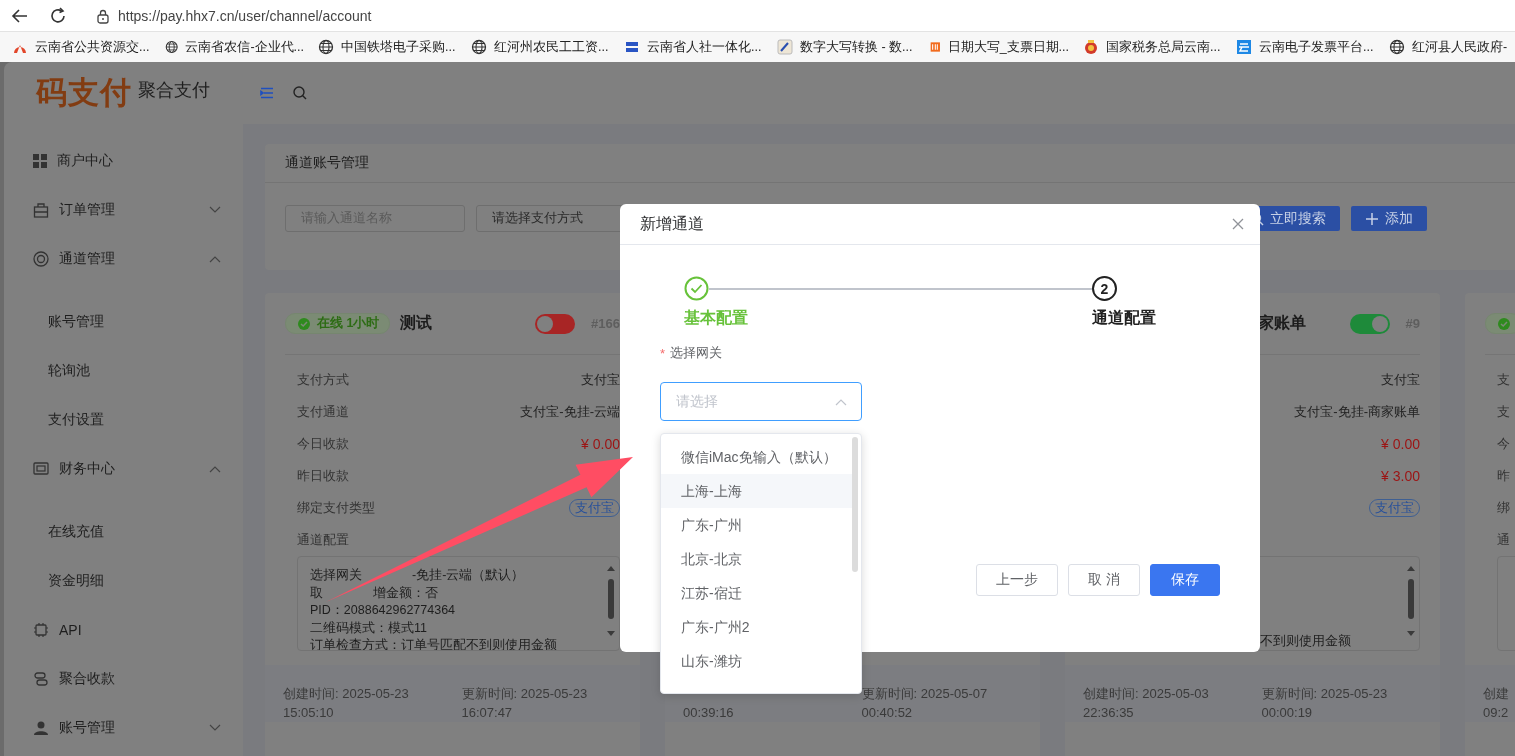 The width and height of the screenshot is (1515, 756). Describe the element at coordinates (487, 713) in the screenshot. I see `timestamp-text: 16:07:47` at that location.